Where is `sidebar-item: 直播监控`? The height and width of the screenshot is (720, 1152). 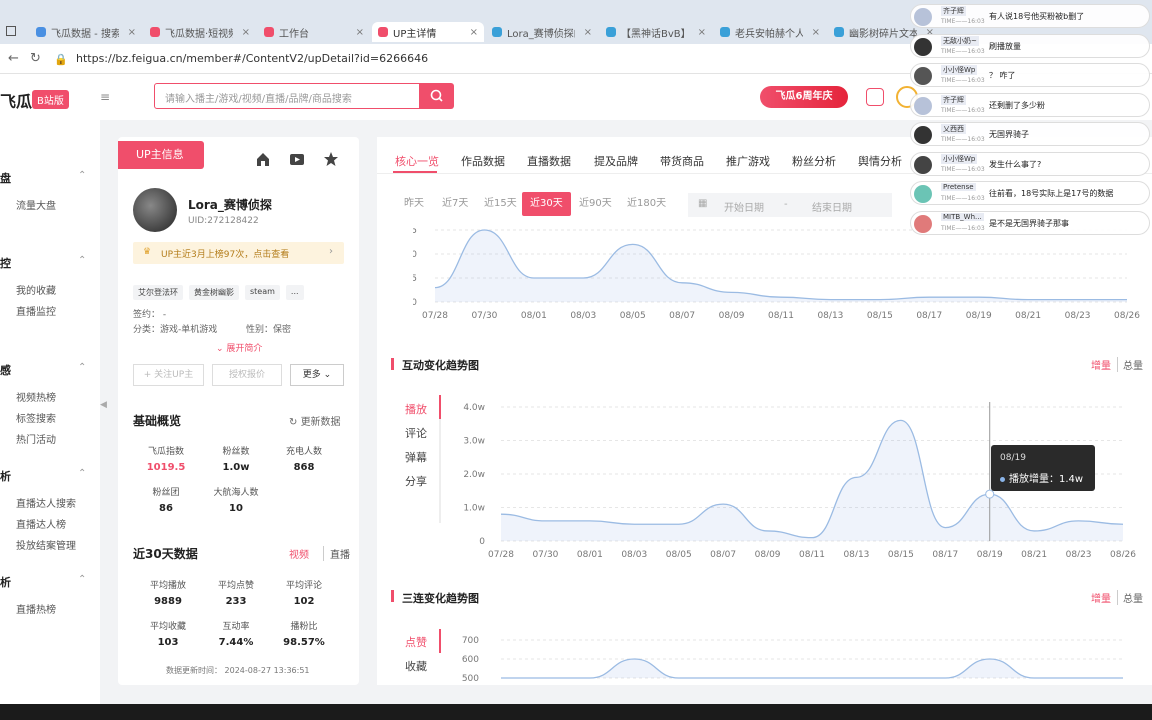
sidebar-item: 直播监控 is located at coordinates (36, 310).